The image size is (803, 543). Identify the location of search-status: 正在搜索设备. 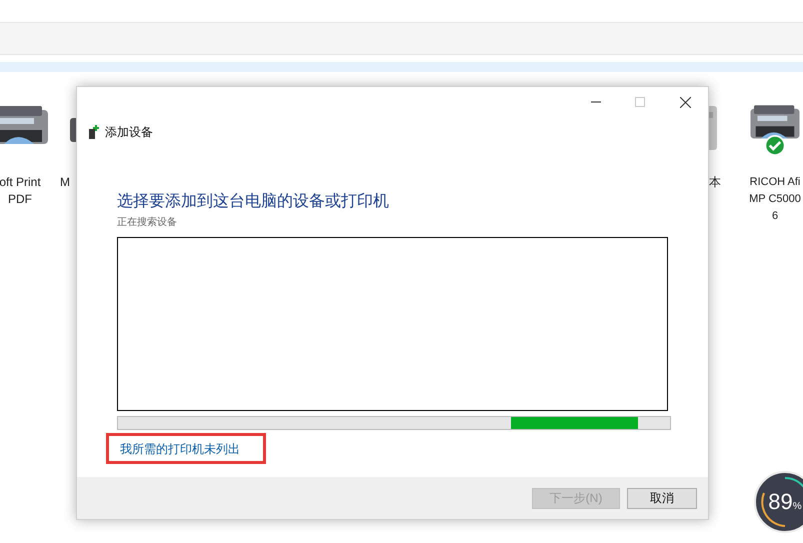
(147, 223).